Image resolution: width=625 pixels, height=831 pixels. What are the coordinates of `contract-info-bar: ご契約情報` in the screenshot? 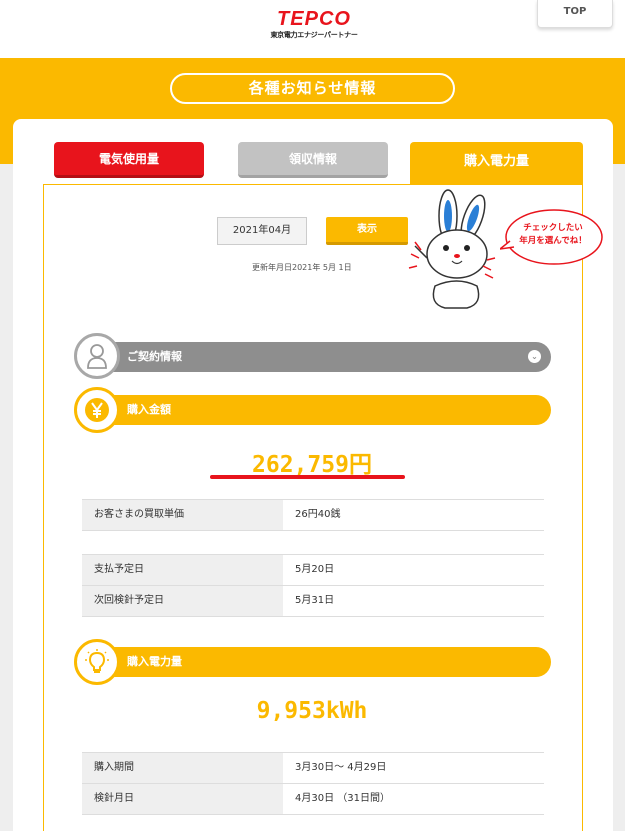 It's located at (323, 357).